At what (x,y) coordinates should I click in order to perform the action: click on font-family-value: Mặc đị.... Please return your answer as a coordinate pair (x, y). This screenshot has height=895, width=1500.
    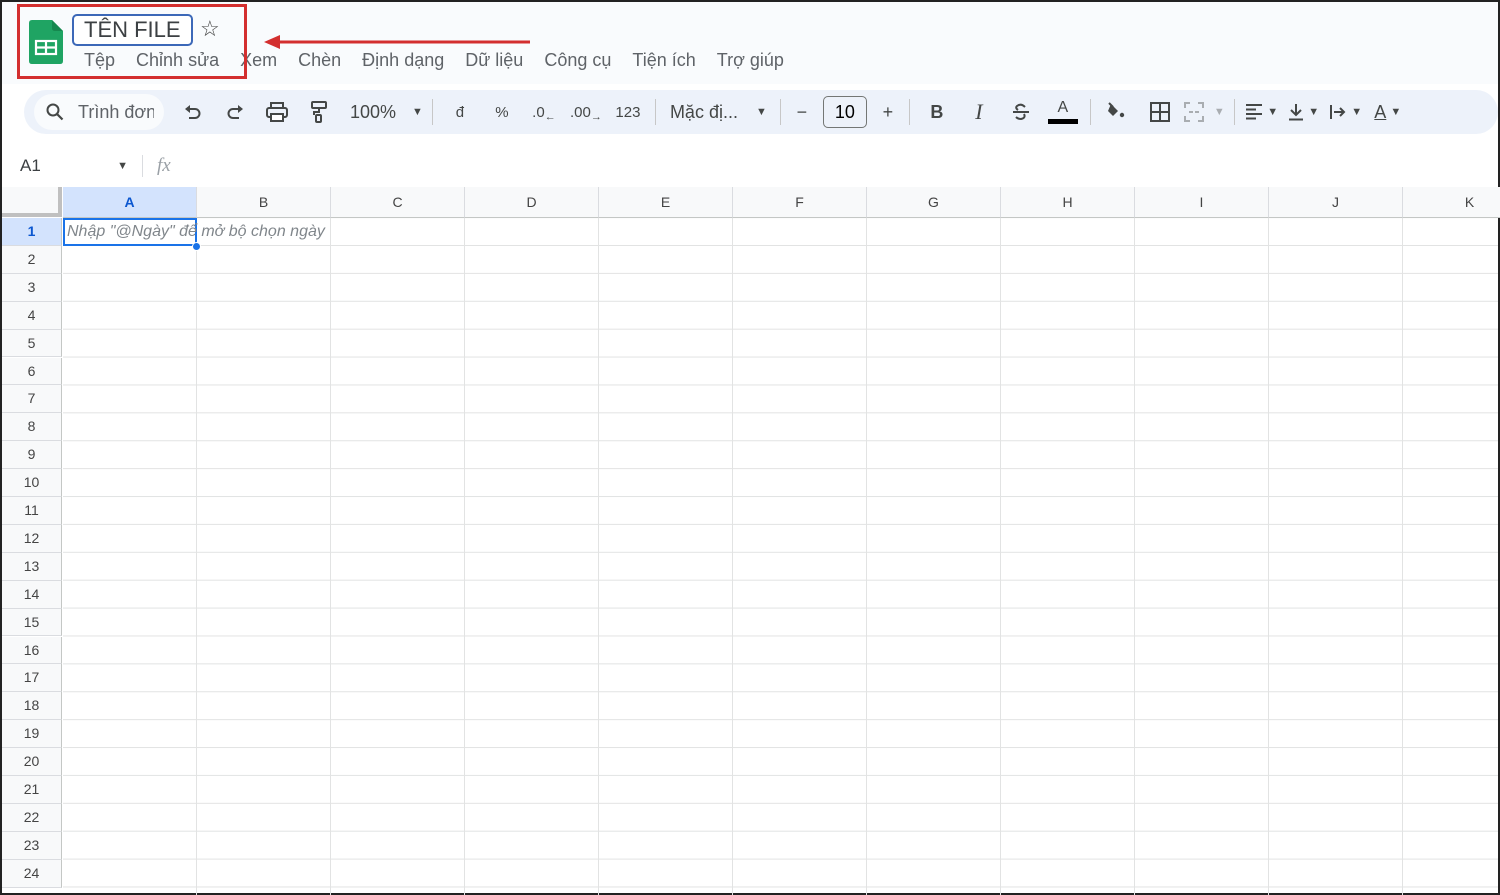
    Looking at the image, I should click on (703, 111).